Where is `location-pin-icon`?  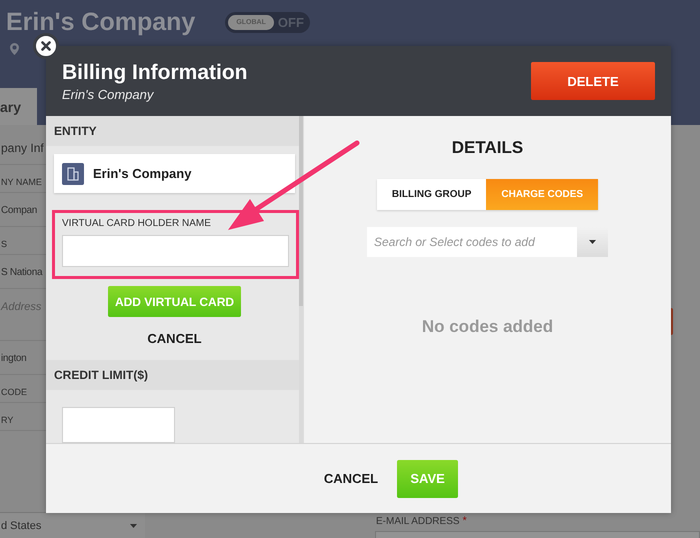 location-pin-icon is located at coordinates (14, 49).